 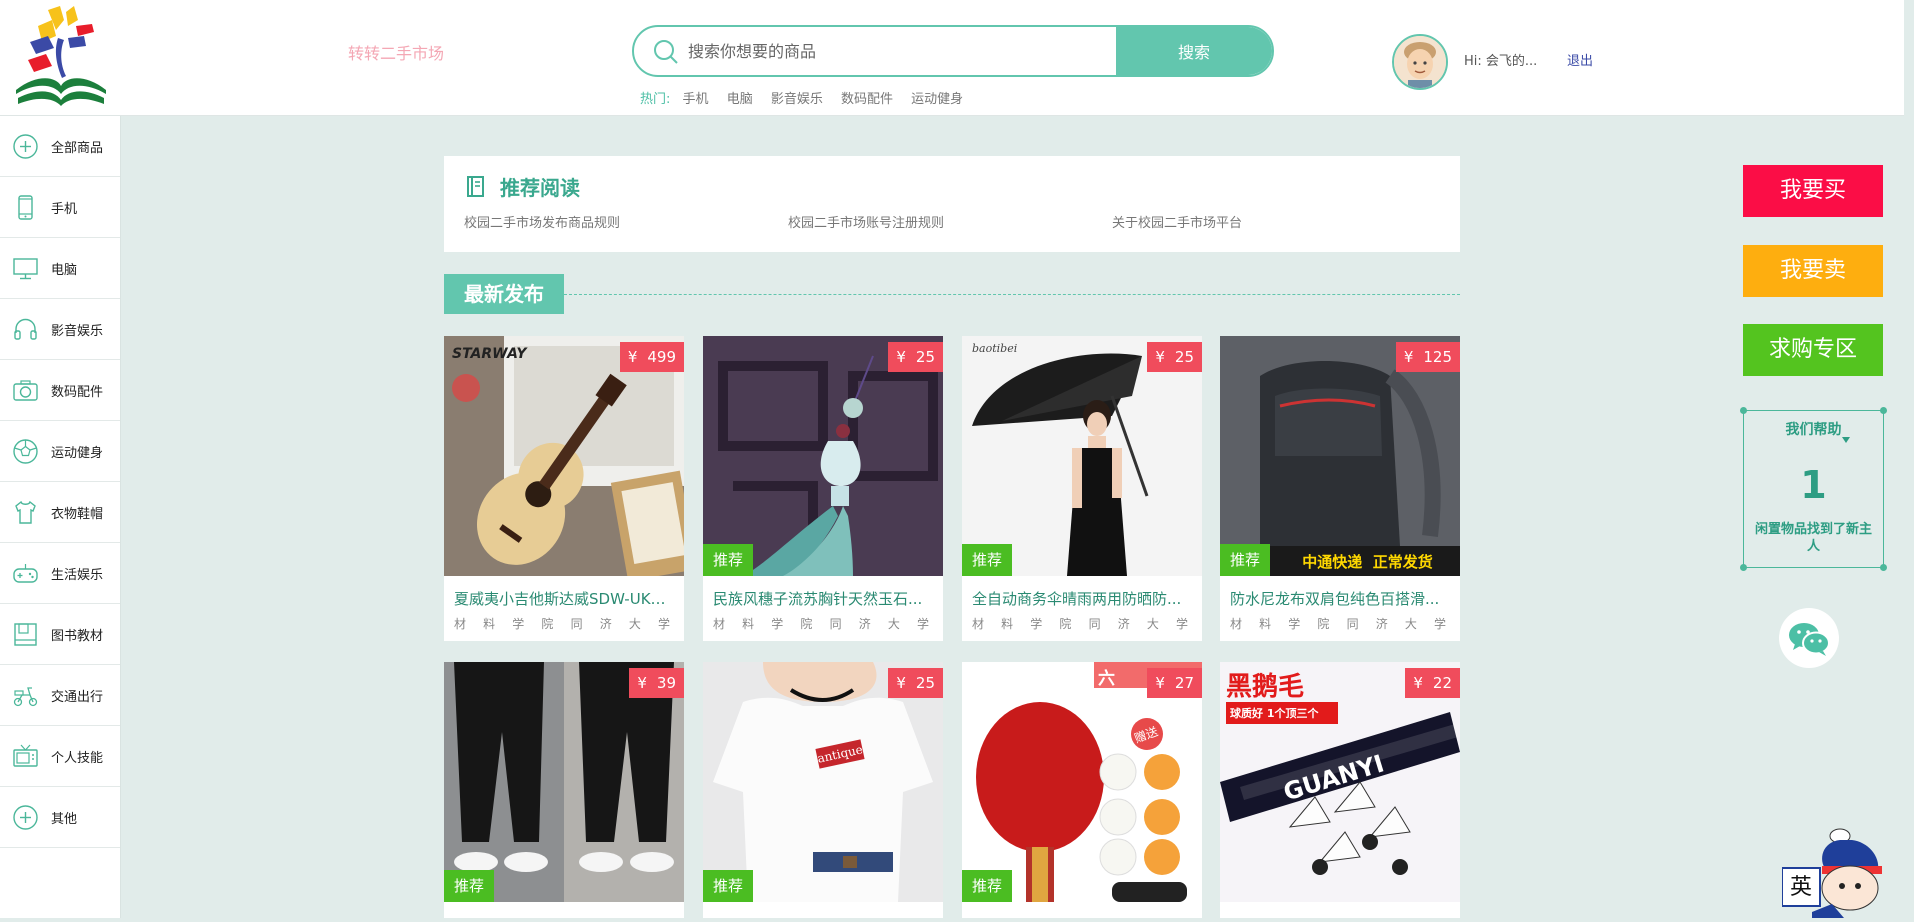 What do you see at coordinates (1833, 869) in the screenshot?
I see `mascot-ime-widget: 英` at bounding box center [1833, 869].